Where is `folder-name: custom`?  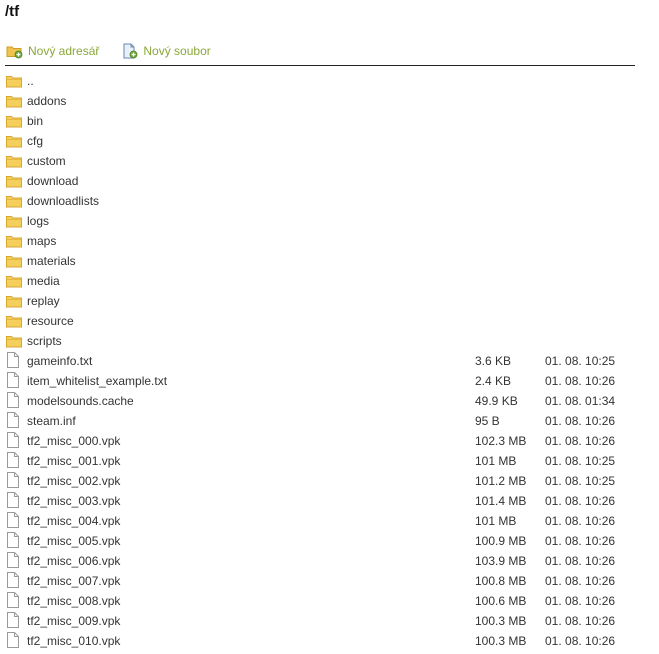
folder-name: custom is located at coordinates (46, 161).